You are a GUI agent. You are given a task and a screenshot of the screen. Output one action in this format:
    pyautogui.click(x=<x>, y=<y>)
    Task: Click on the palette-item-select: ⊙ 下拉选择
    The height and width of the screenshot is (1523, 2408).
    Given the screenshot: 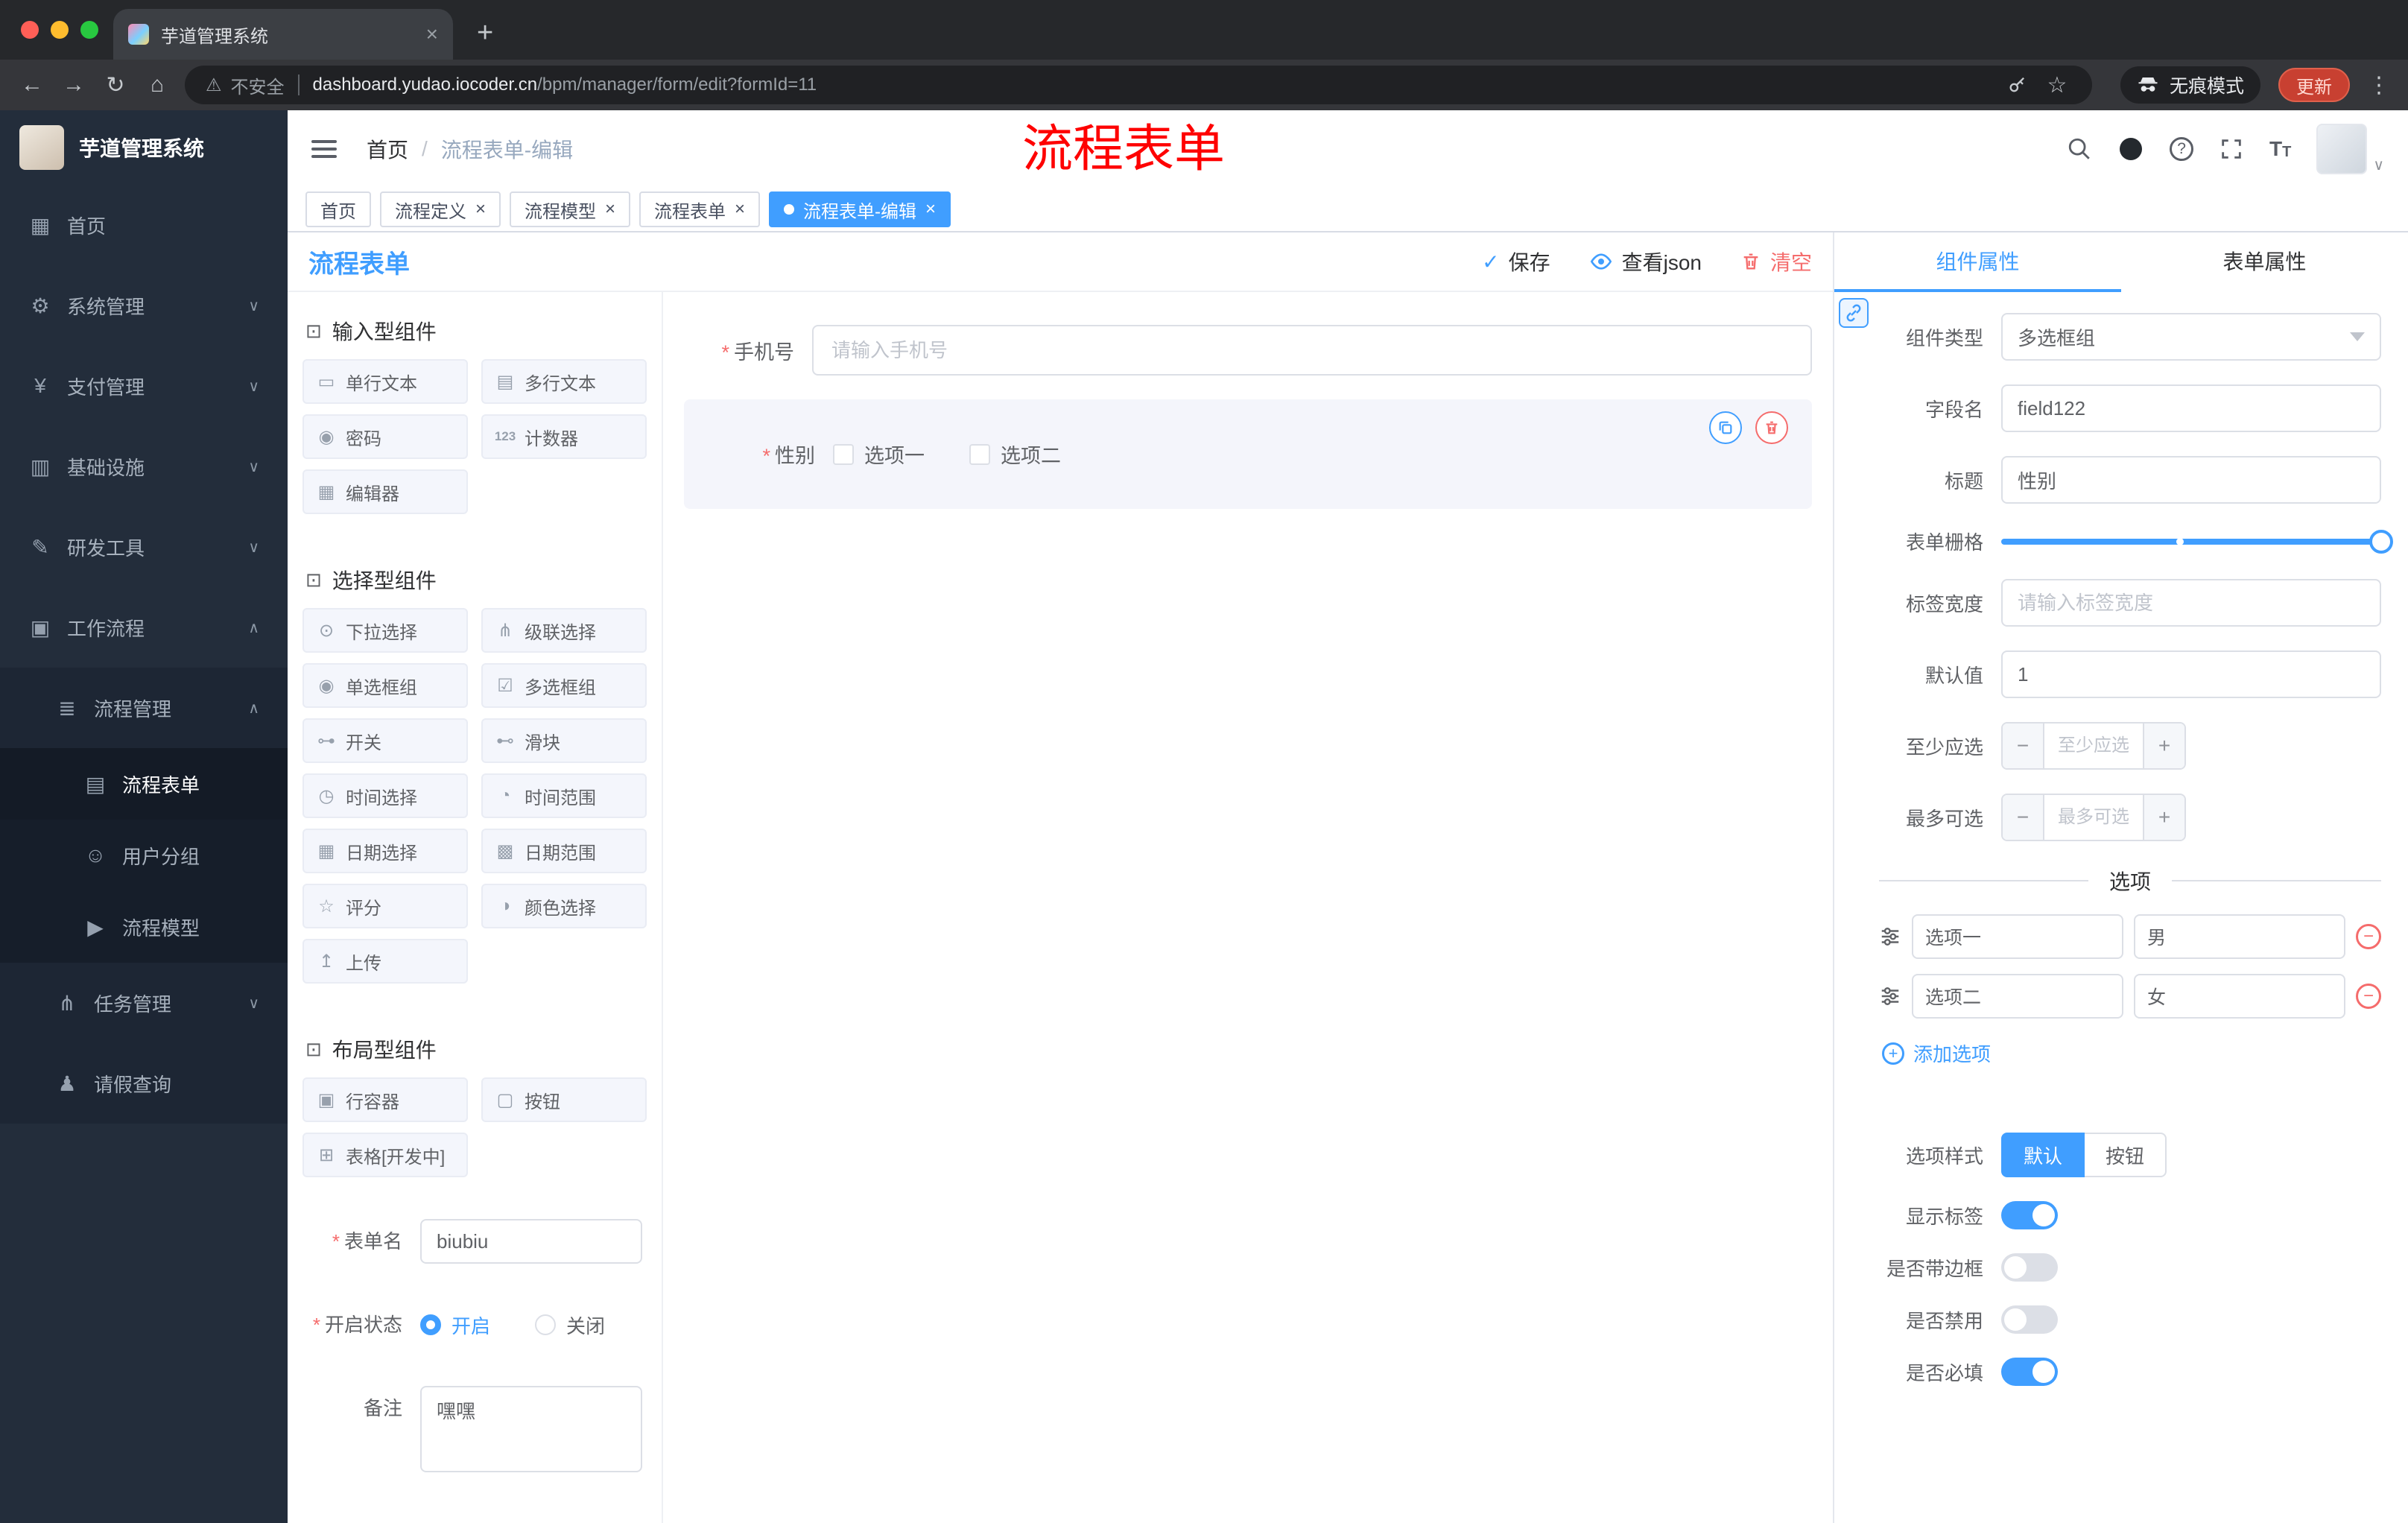 What is the action you would take?
    pyautogui.click(x=385, y=630)
    